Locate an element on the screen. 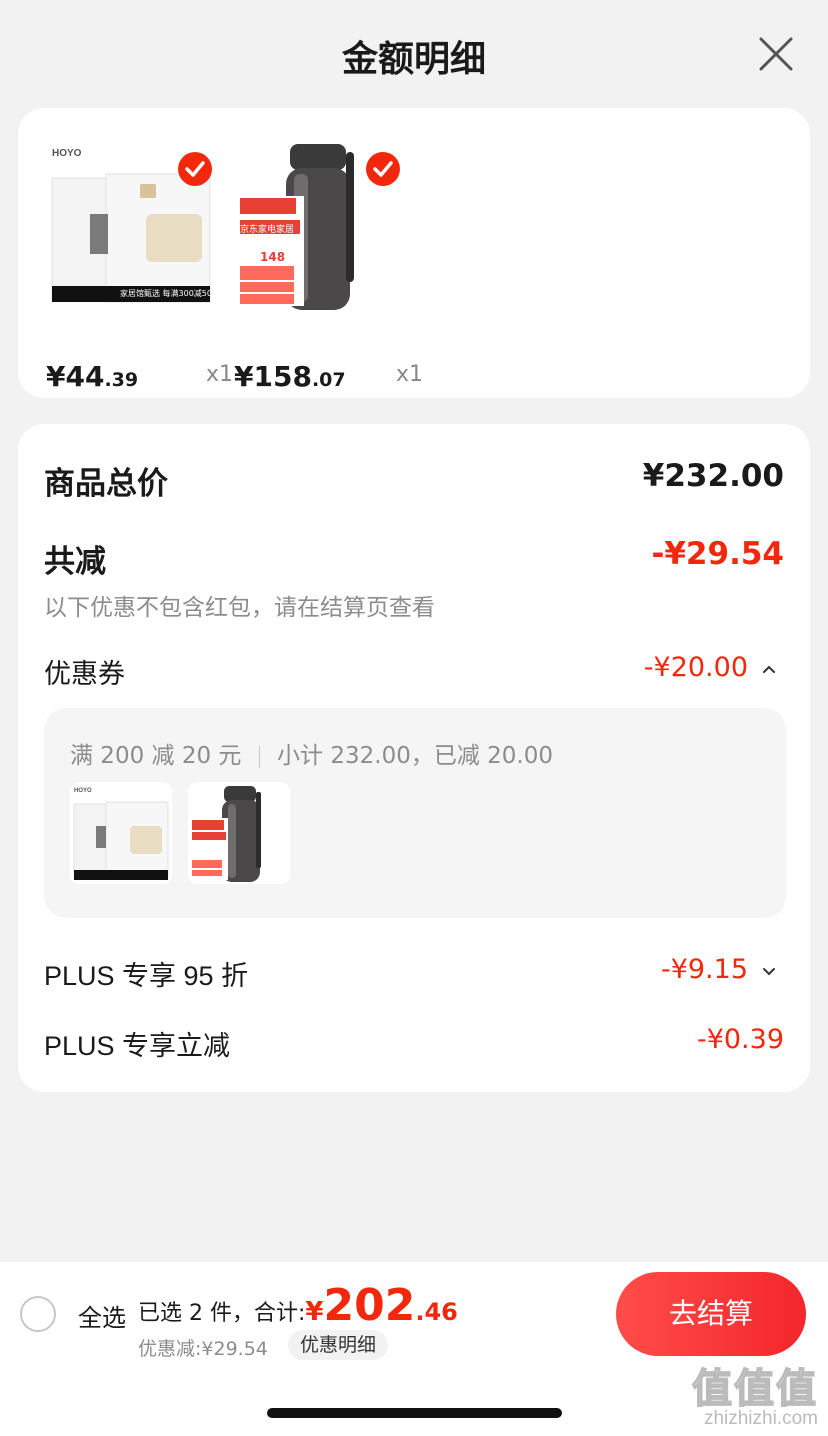 This screenshot has height=1436, width=828. product-price: ¥44.39 is located at coordinates (92, 376).